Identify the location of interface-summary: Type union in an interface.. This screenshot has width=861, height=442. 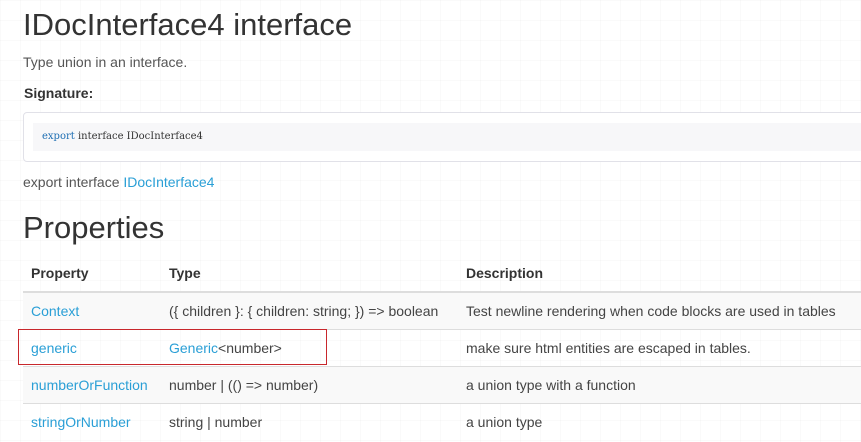
(105, 62).